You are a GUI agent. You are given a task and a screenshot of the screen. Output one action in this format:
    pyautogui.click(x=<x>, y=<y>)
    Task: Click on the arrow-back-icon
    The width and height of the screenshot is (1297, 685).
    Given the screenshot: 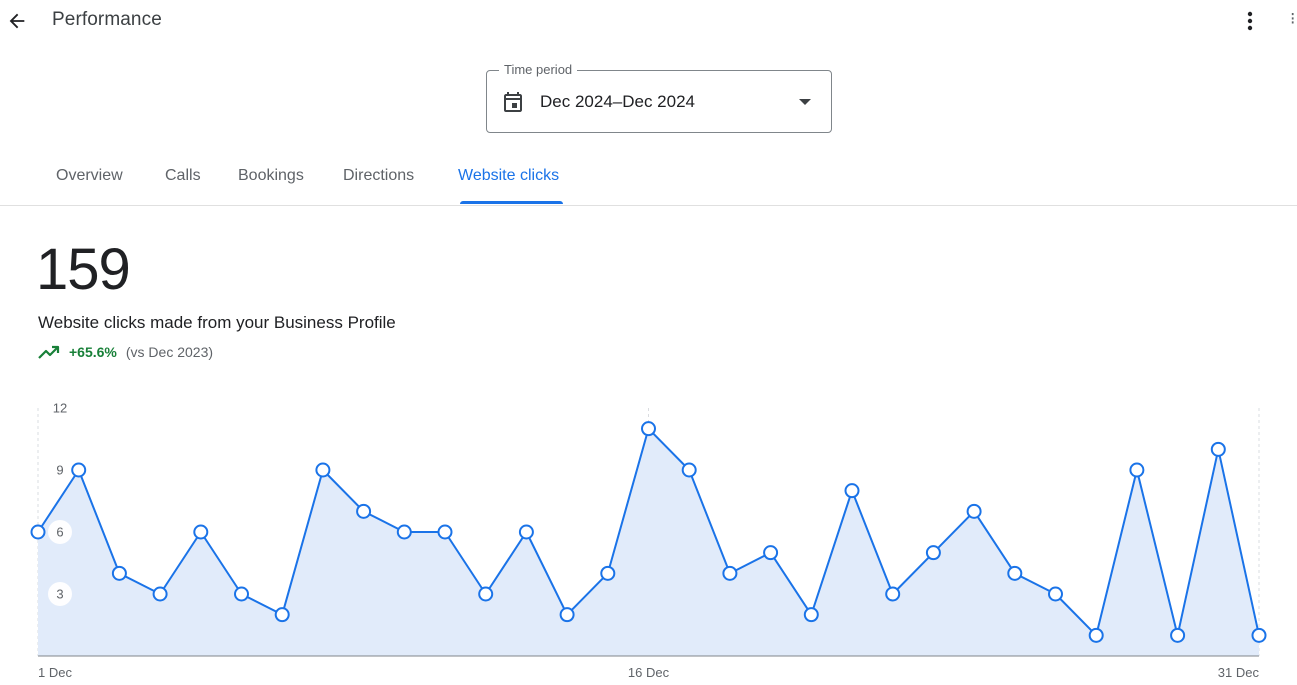 What is the action you would take?
    pyautogui.click(x=17, y=21)
    